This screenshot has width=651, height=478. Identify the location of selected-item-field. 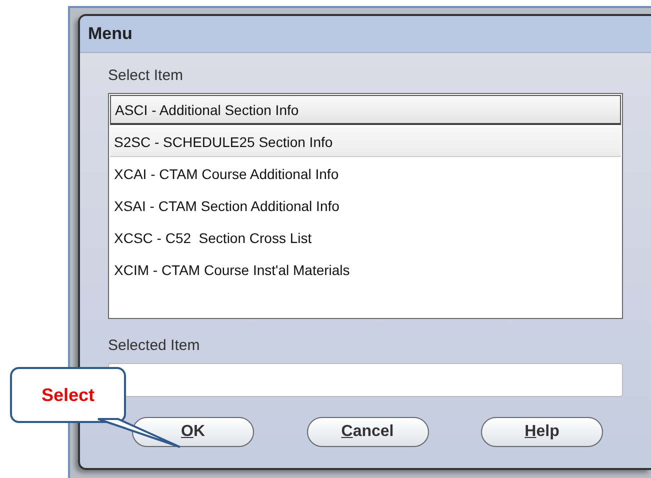
(365, 380).